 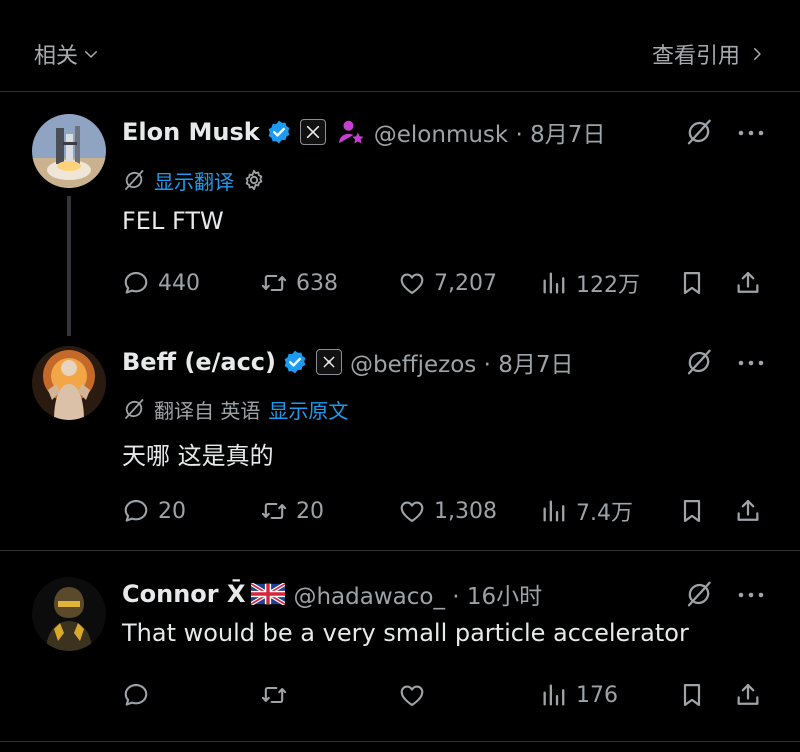 I want to click on views-button: 122万, so click(x=590, y=283).